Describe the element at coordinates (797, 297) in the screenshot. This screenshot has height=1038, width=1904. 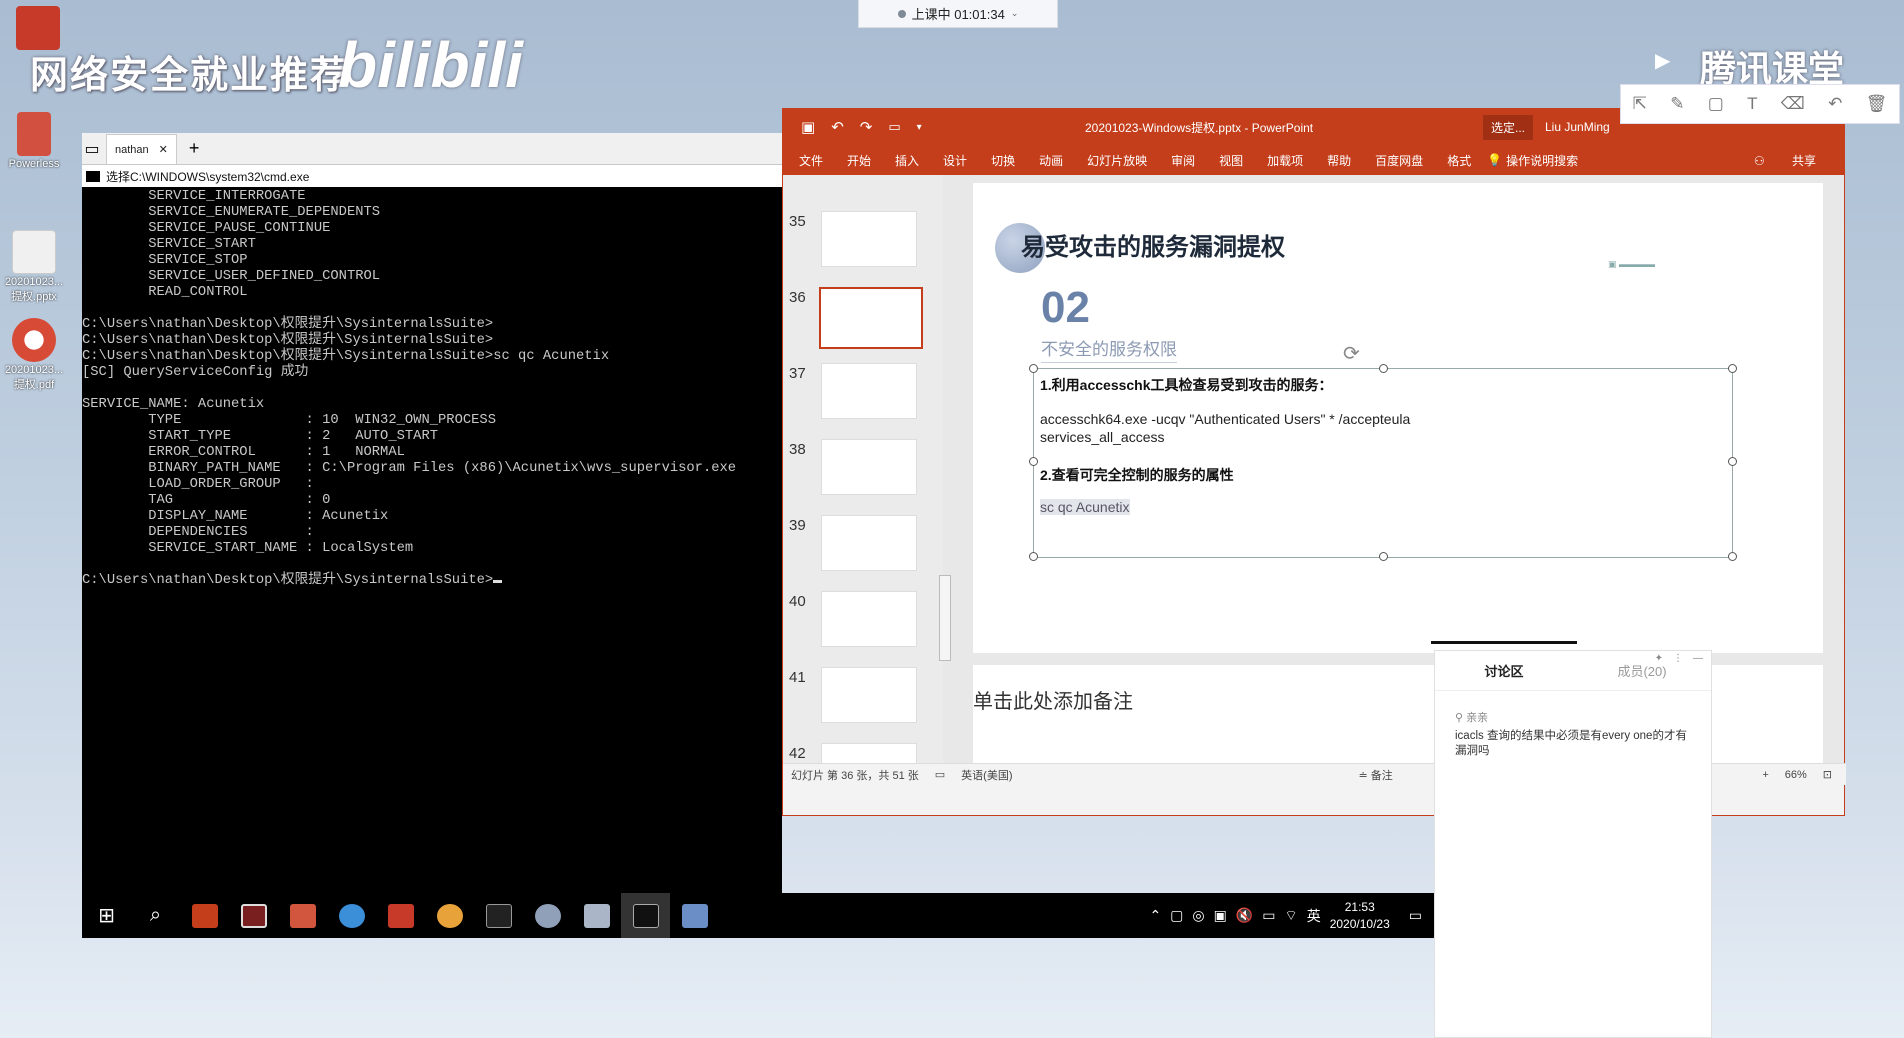
I see `thumb-number: 36` at that location.